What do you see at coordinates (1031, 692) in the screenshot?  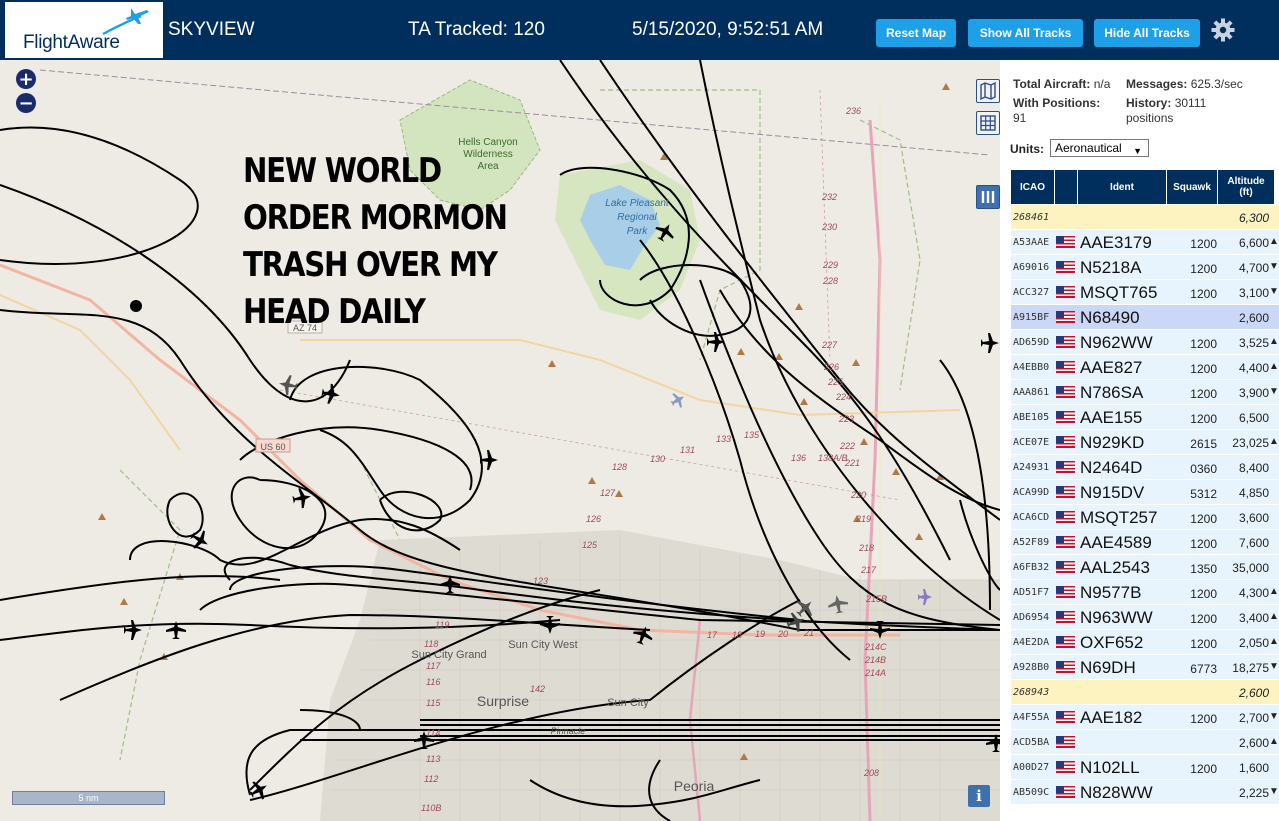 I see `icao-cell: 268943` at bounding box center [1031, 692].